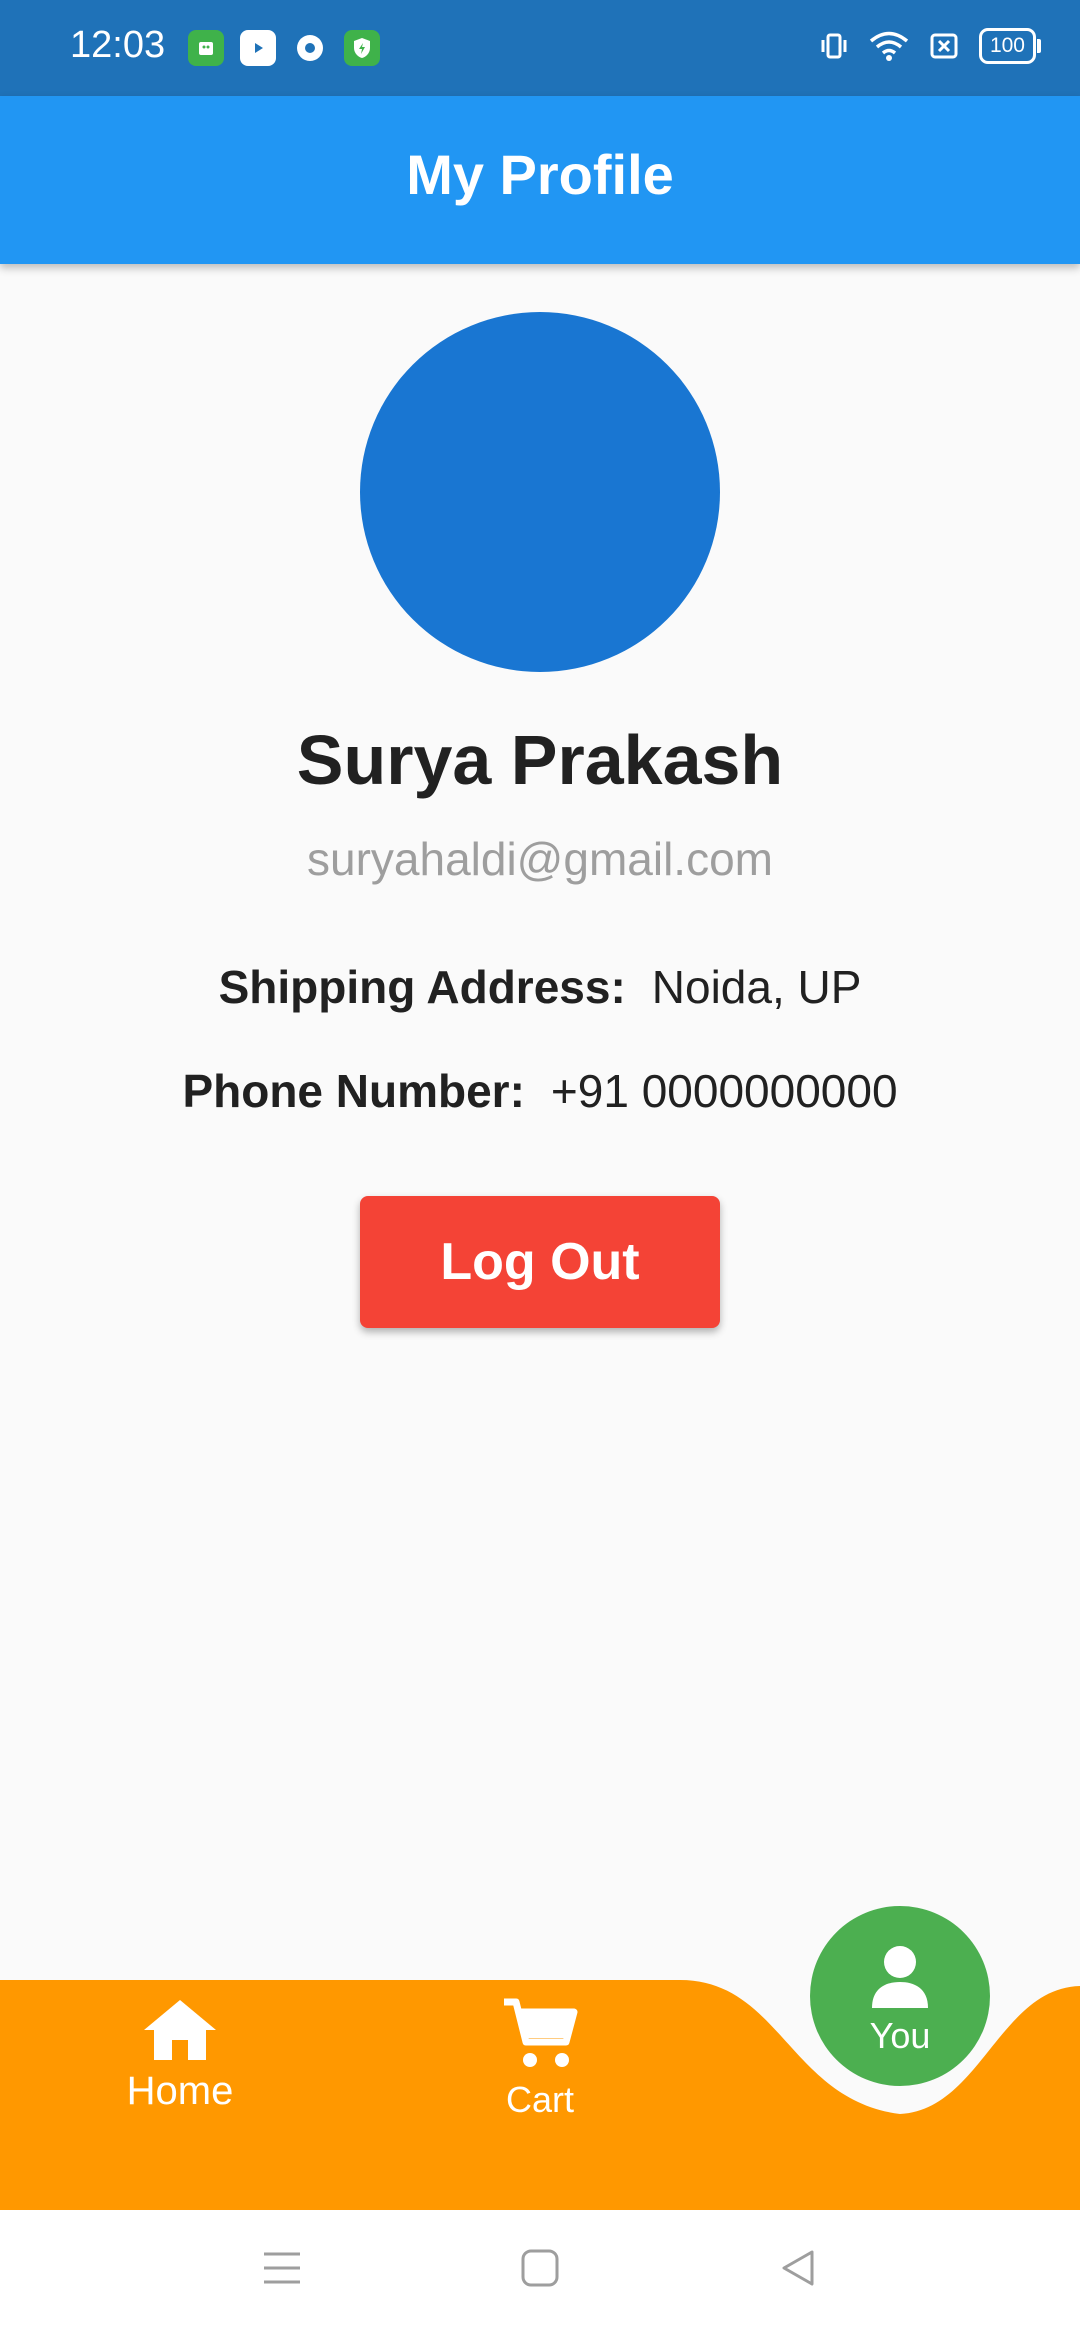 Image resolution: width=1080 pixels, height=2340 pixels. I want to click on menu-icon, so click(282, 2268).